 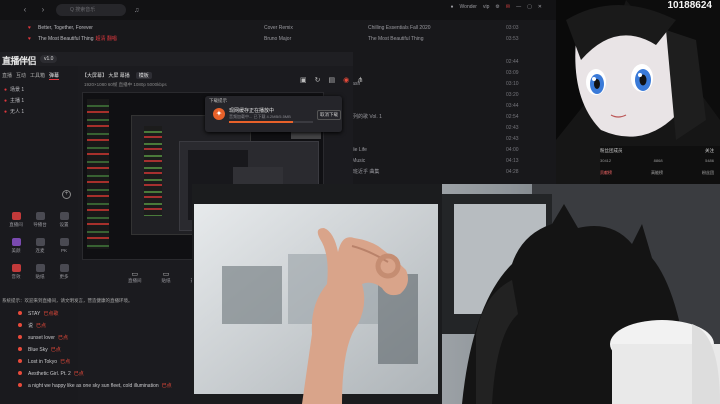 I want to click on tool-button: 连麦, so click(x=40, y=246).